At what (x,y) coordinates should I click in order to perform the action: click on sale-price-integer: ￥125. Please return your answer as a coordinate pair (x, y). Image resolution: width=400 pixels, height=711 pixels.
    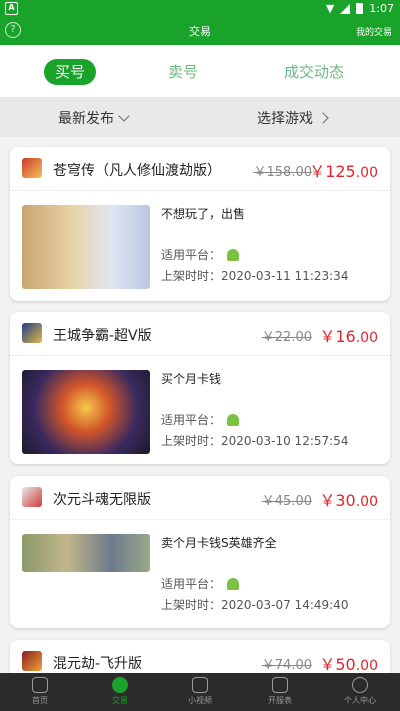
    Looking at the image, I should click on (332, 171).